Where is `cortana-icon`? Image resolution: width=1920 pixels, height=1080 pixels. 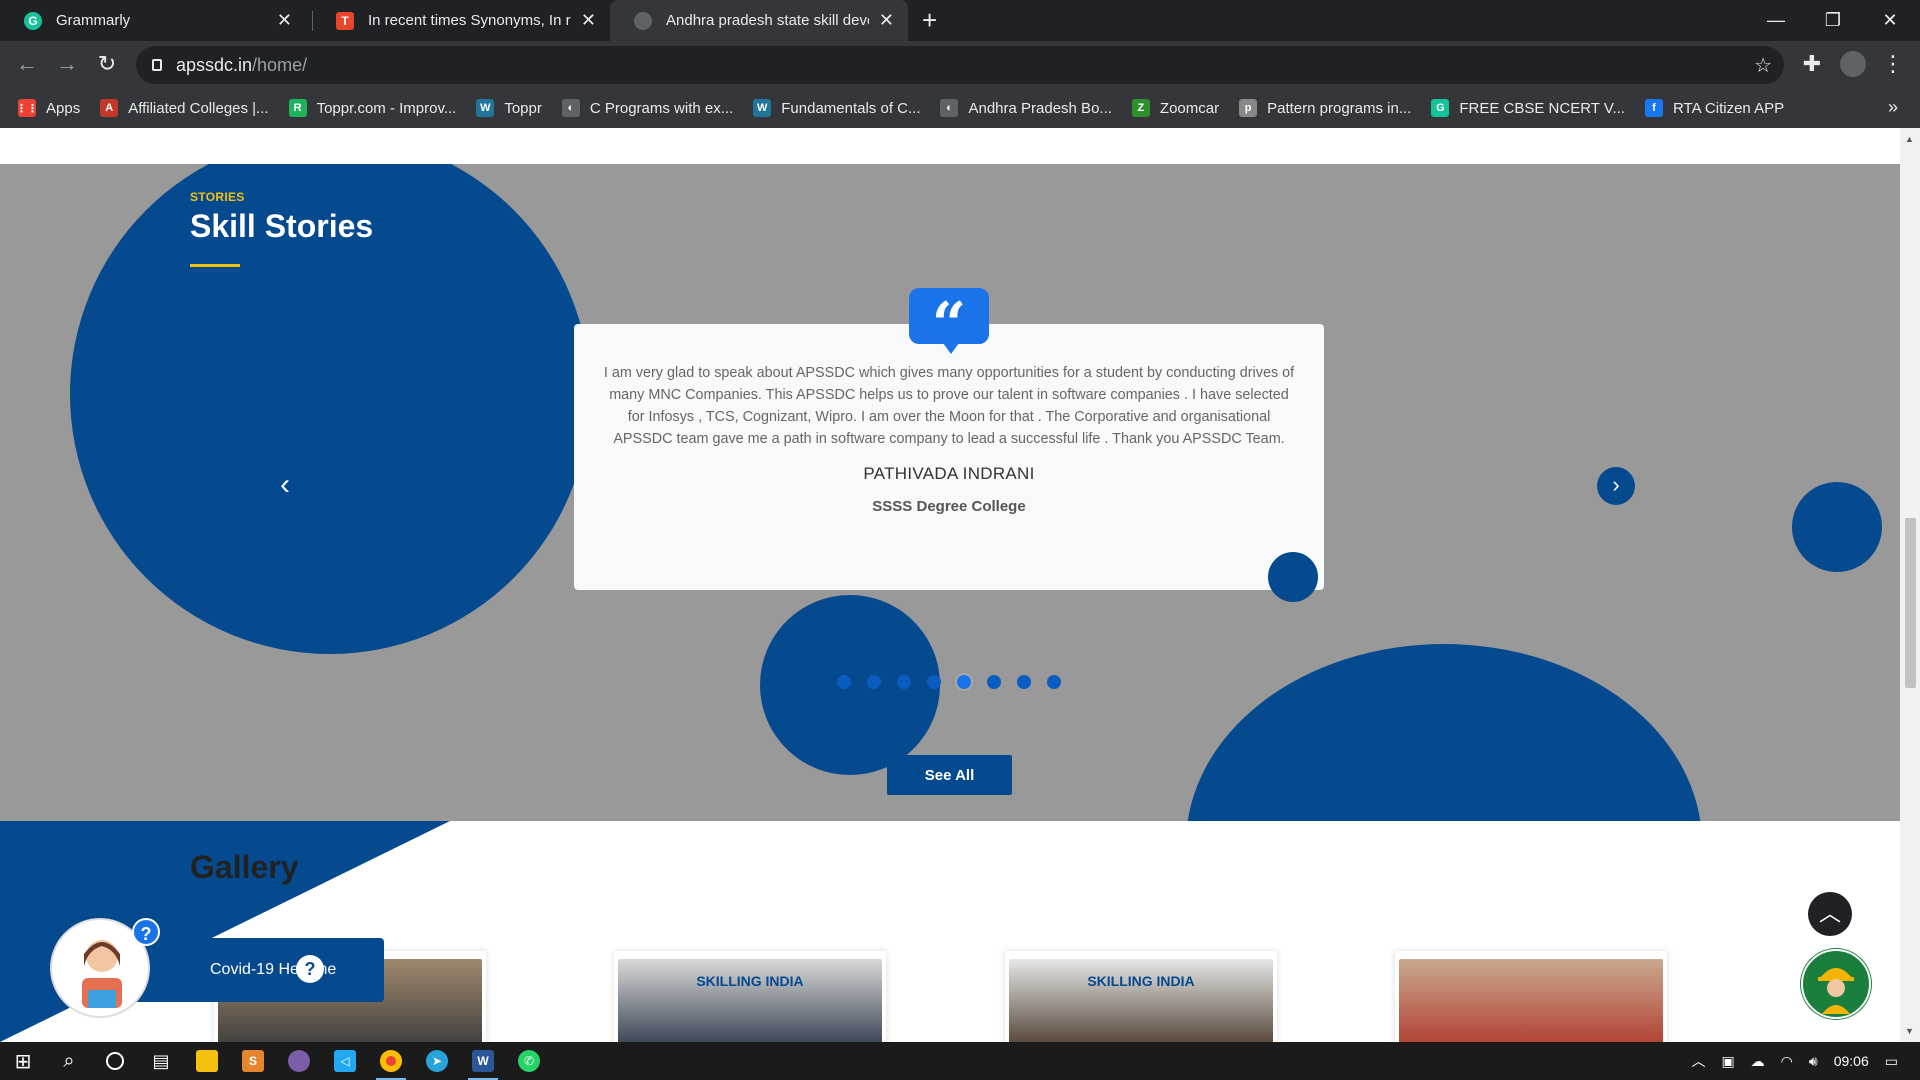
cortana-icon is located at coordinates (115, 1061).